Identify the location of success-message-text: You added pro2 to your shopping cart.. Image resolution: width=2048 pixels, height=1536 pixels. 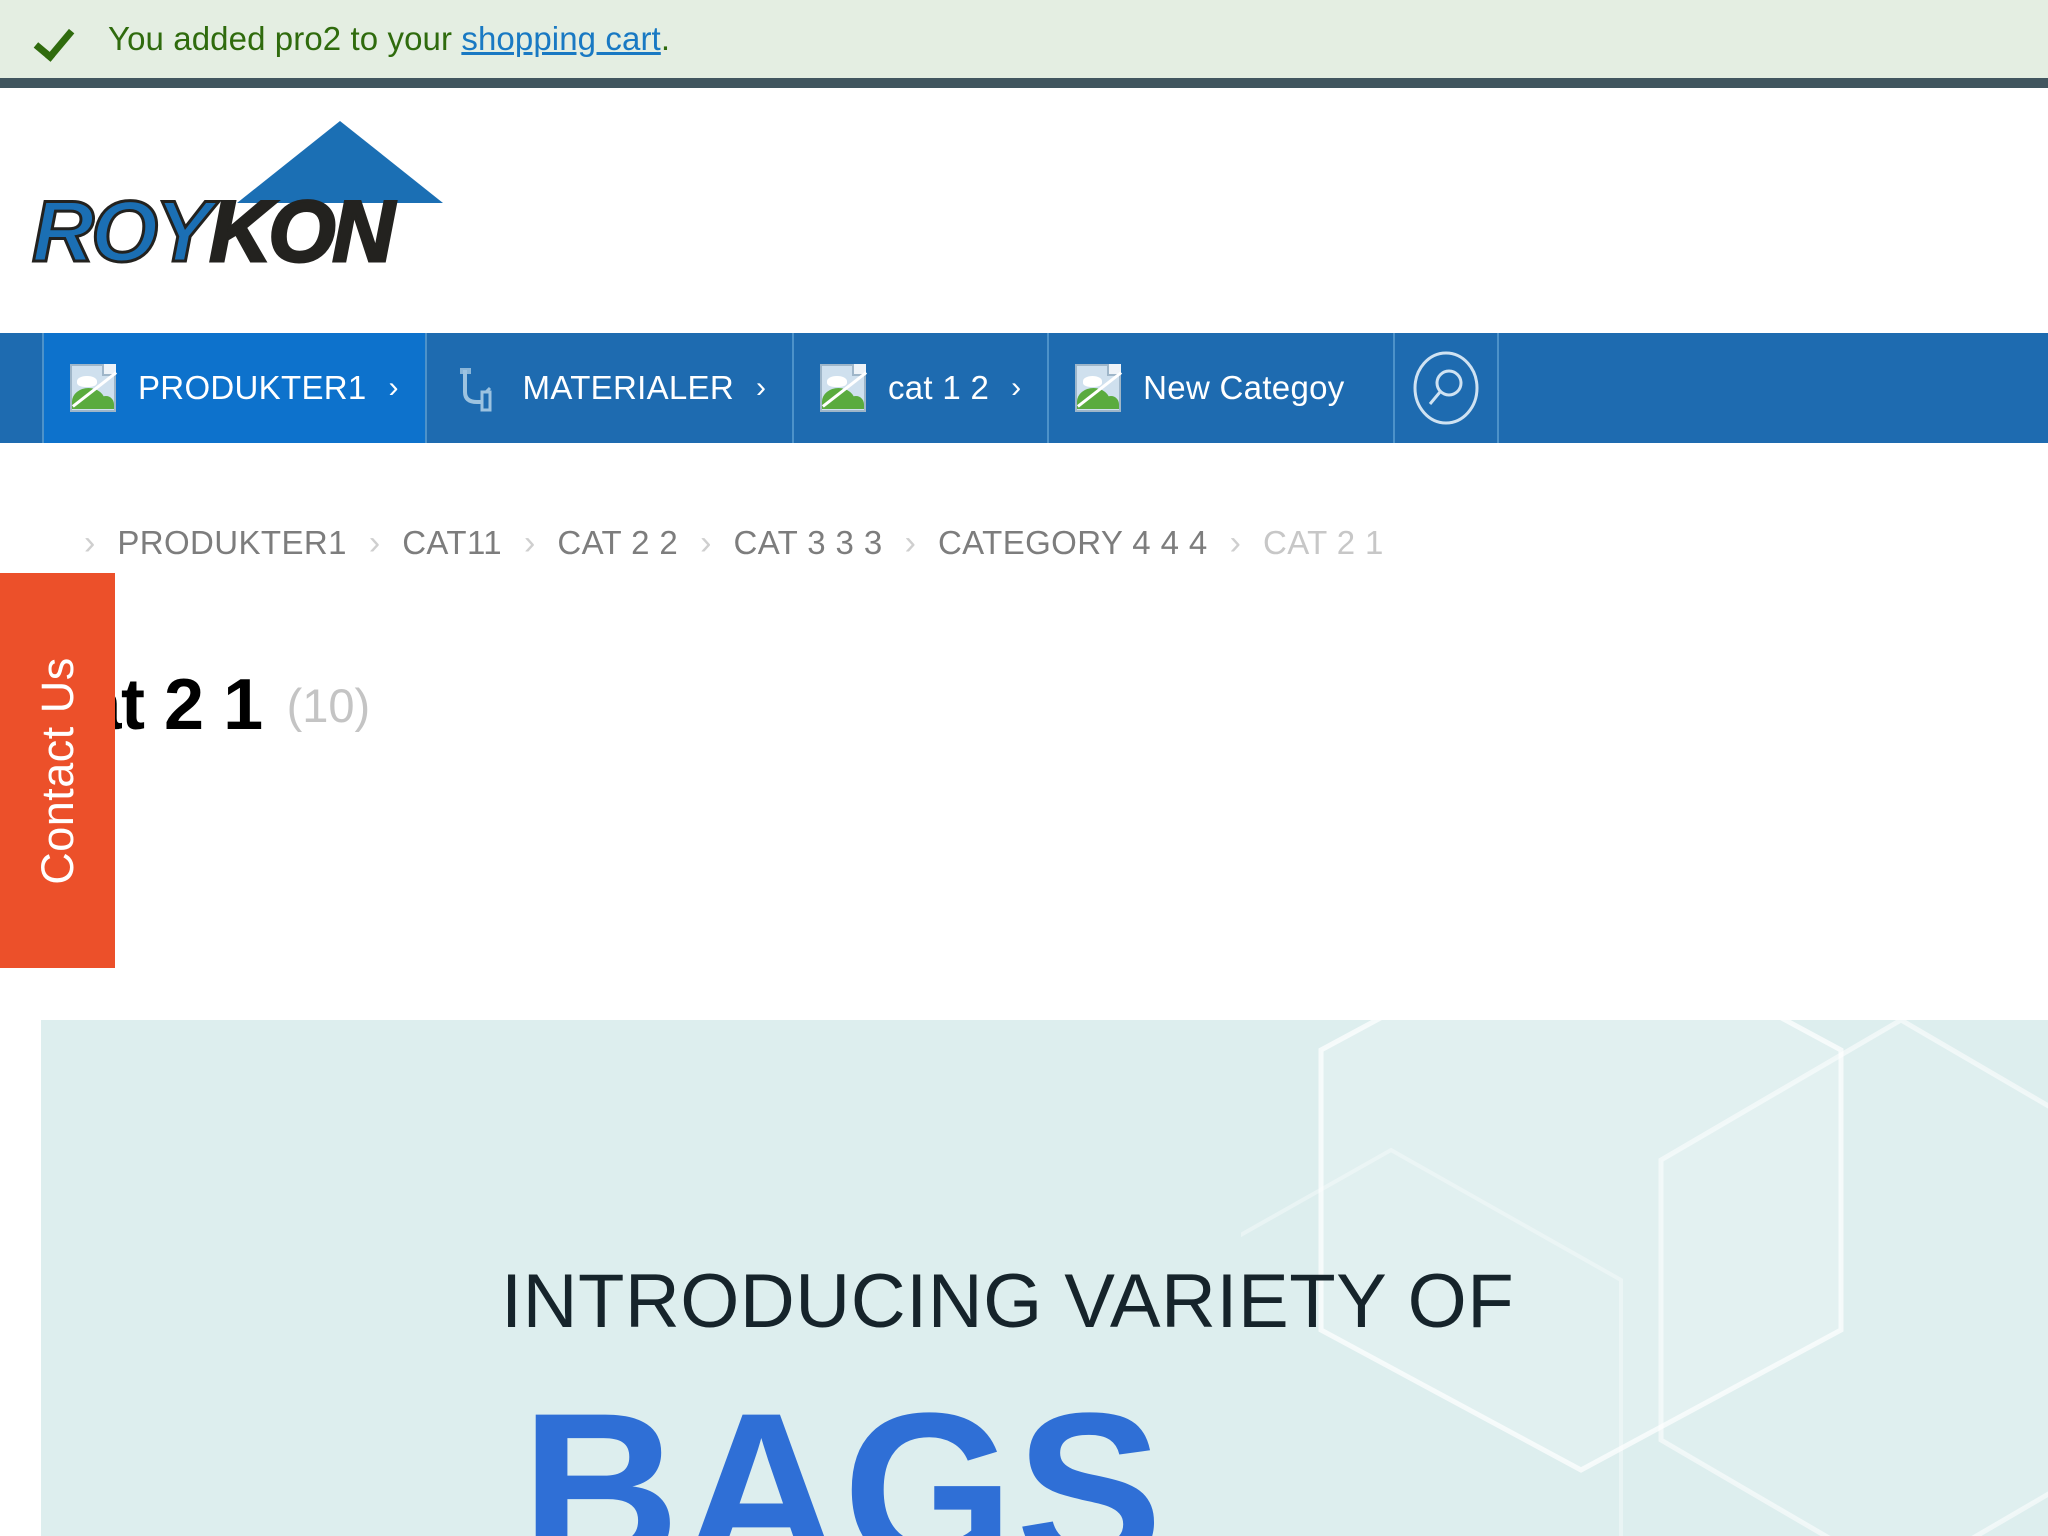
(389, 39).